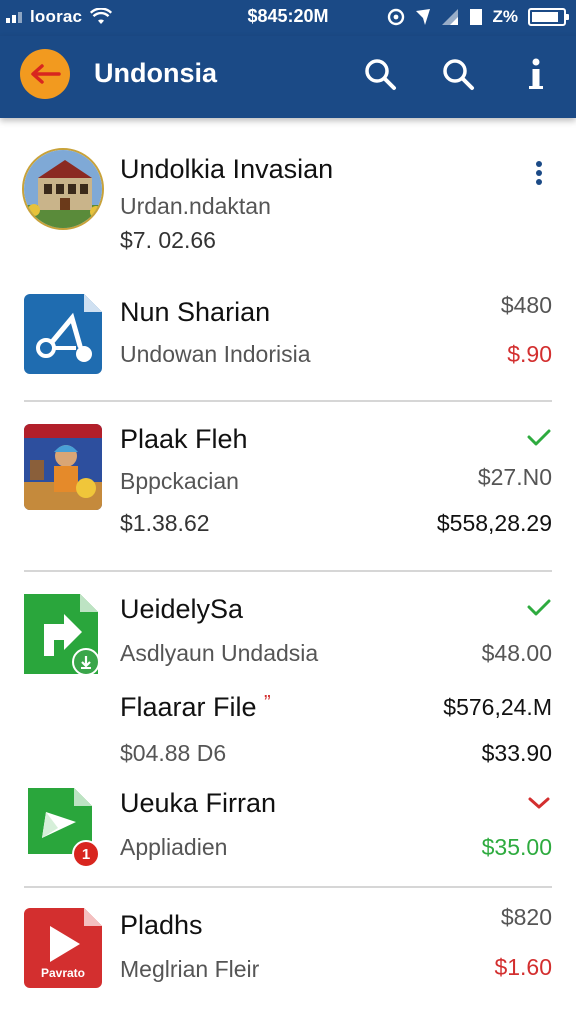 Image resolution: width=576 pixels, height=1024 pixels. I want to click on item-value-top: $820, so click(526, 917).